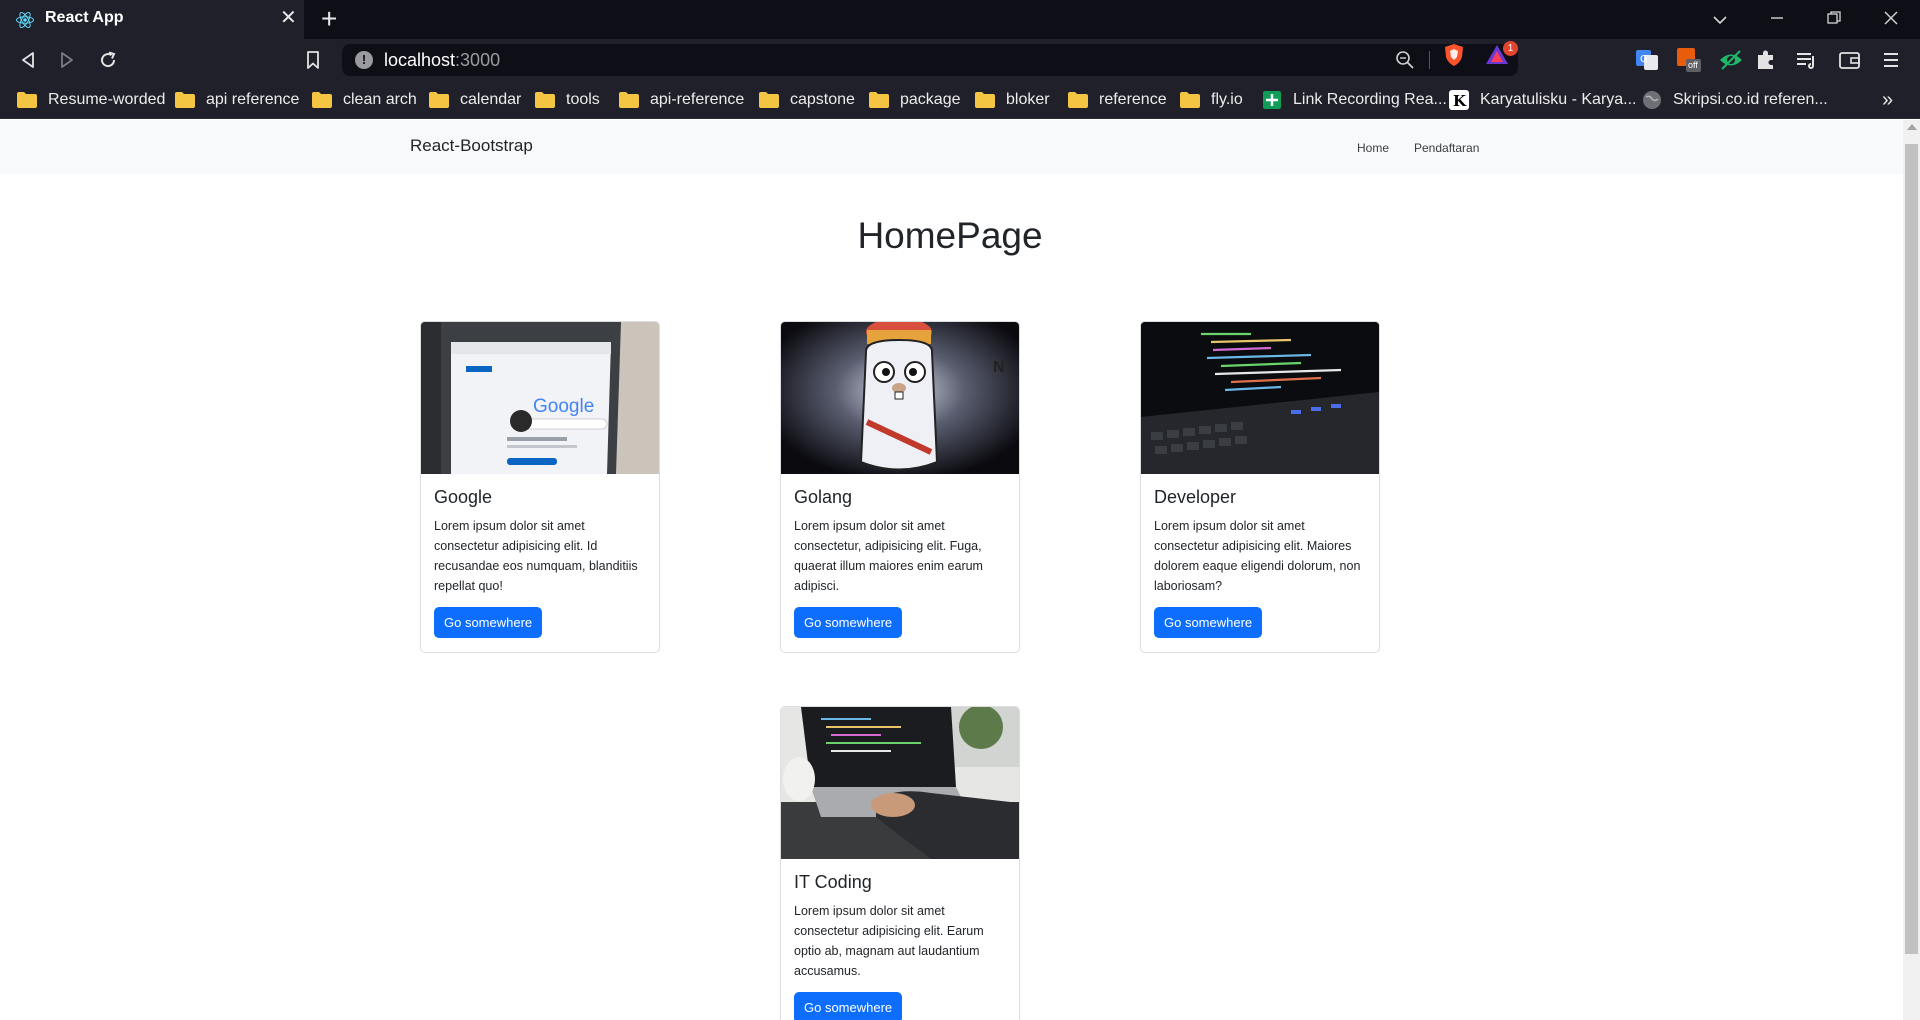  Describe the element at coordinates (1272, 100) in the screenshot. I see `google-sheets-icon` at that location.